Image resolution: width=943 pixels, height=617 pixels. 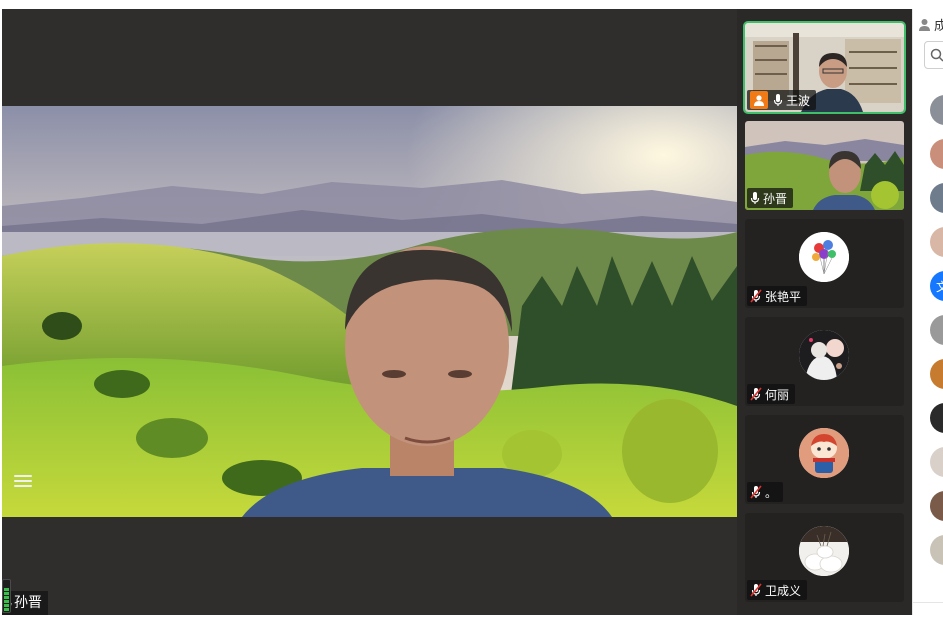 I want to click on participant-tile: 孙晋, so click(x=824, y=165).